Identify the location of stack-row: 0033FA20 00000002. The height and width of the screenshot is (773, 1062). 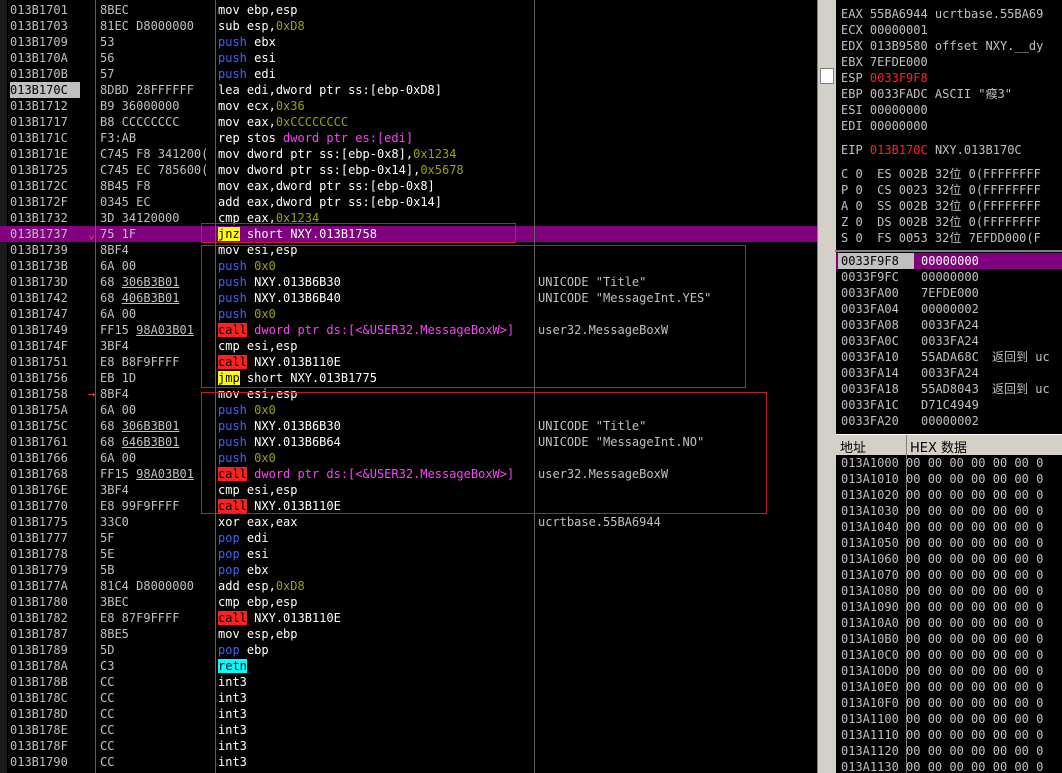
(949, 421).